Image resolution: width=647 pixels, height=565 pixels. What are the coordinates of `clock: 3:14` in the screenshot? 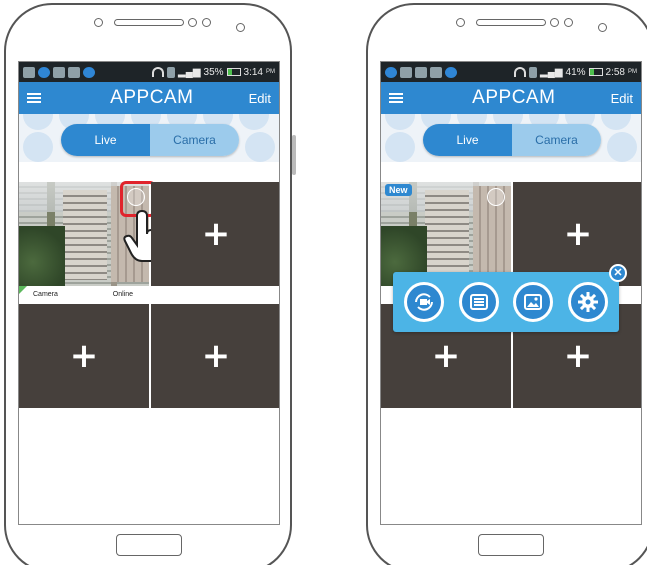 It's located at (253, 72).